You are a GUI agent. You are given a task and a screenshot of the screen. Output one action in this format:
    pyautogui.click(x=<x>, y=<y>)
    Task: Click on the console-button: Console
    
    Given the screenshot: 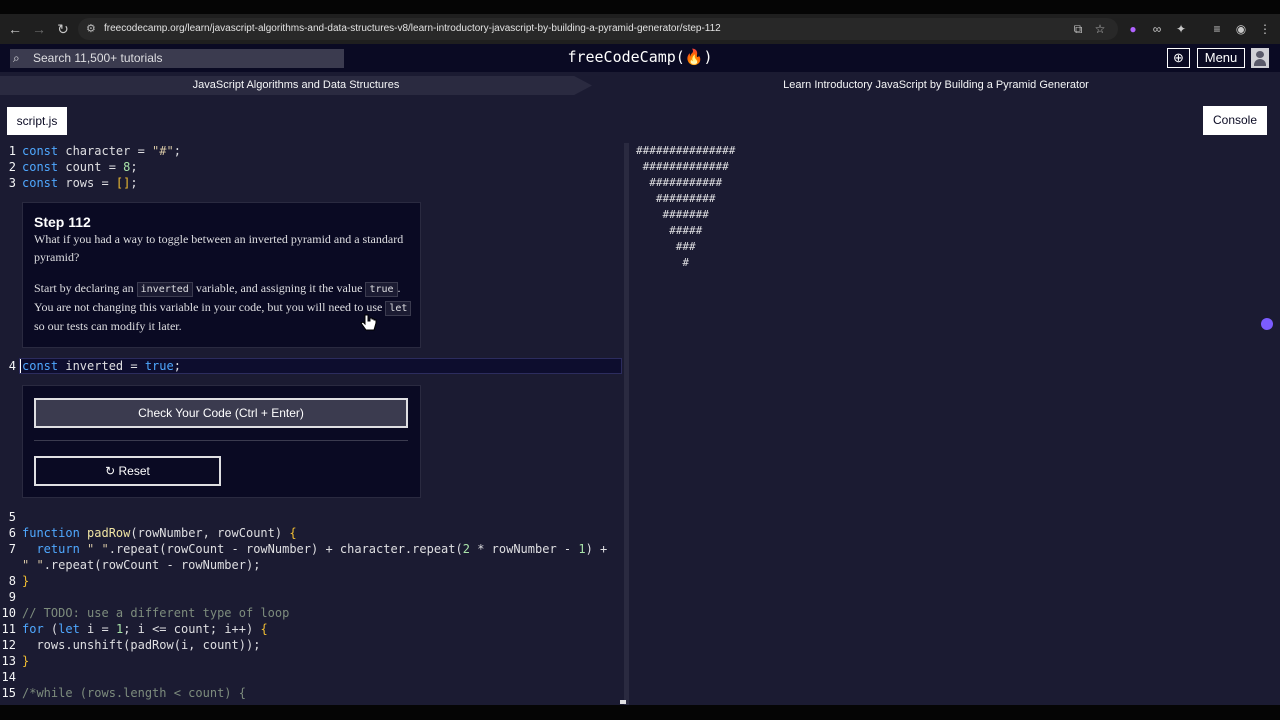 What is the action you would take?
    pyautogui.click(x=1235, y=120)
    